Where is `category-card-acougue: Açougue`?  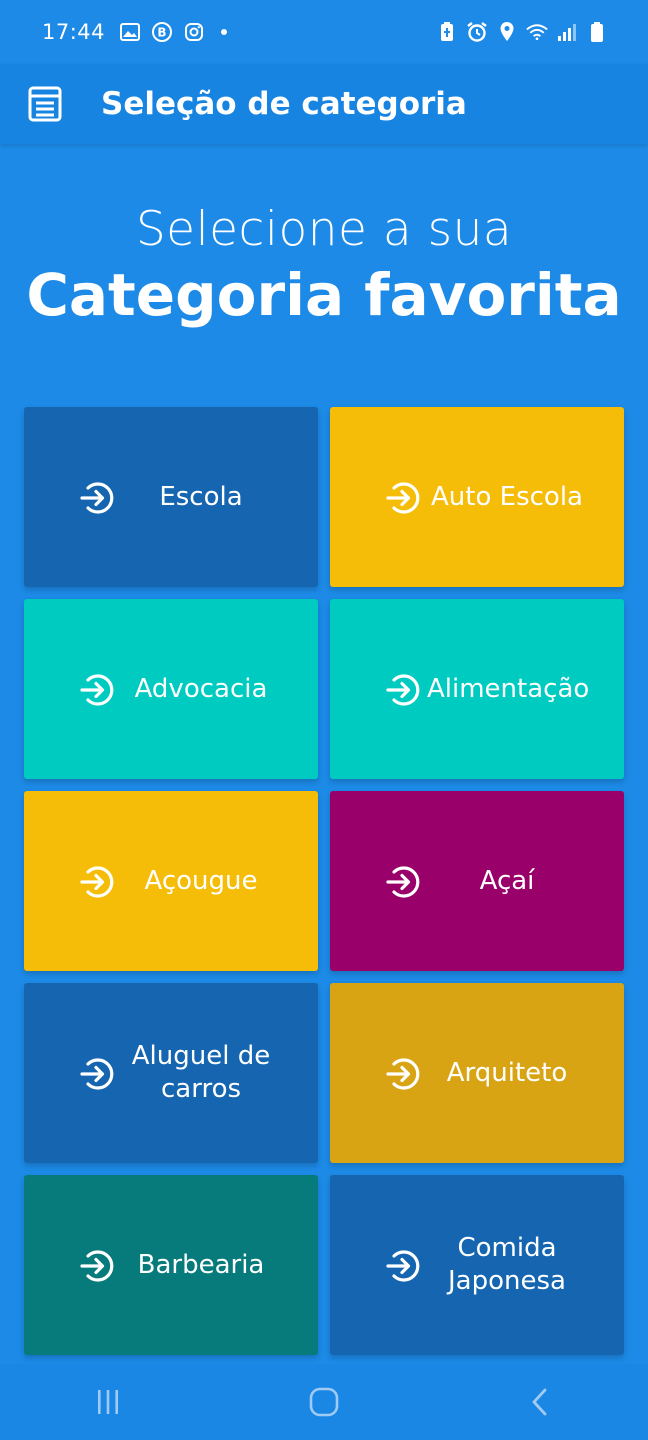 category-card-acougue: Açougue is located at coordinates (171, 881).